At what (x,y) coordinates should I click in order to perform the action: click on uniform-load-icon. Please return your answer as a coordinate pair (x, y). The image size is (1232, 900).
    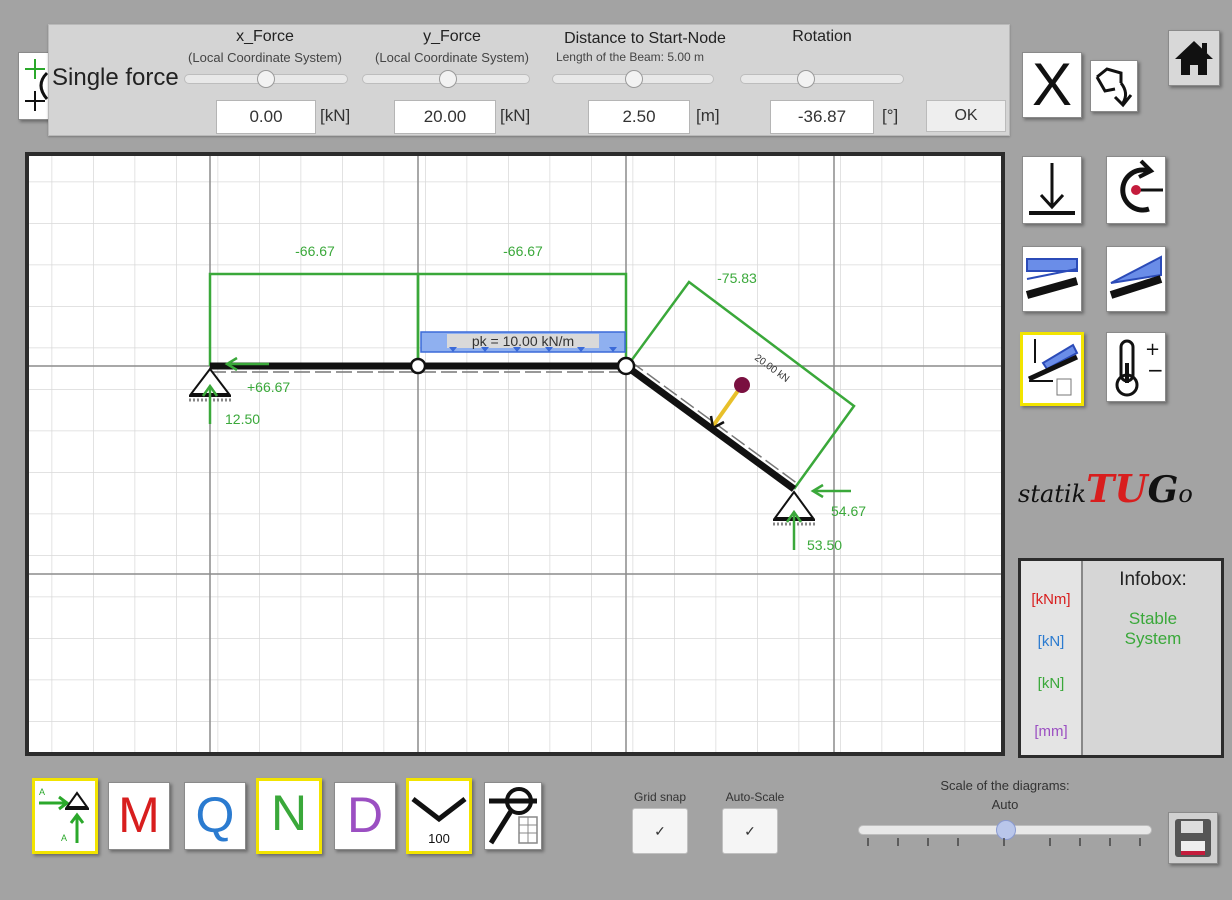
    Looking at the image, I should click on (1052, 278).